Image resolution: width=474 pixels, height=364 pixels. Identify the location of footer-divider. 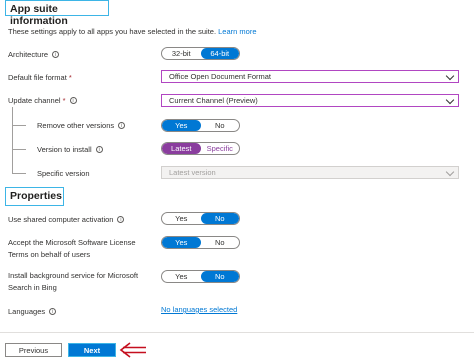
(237, 332).